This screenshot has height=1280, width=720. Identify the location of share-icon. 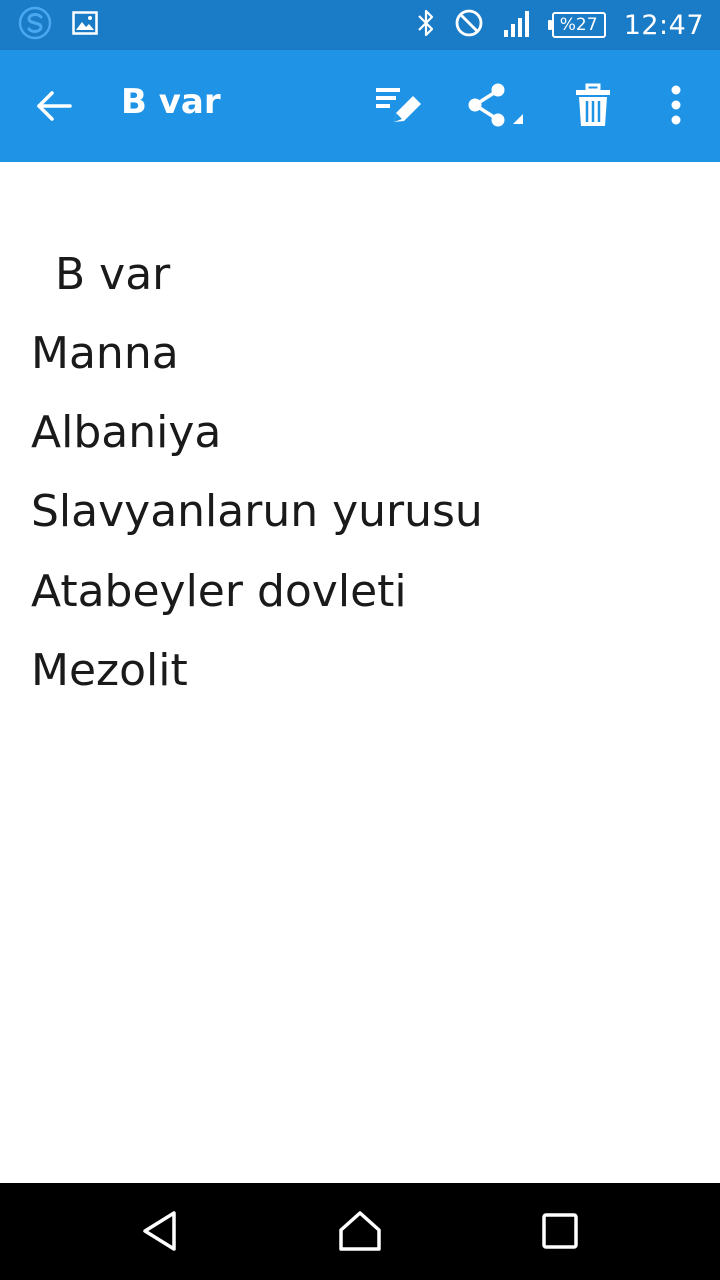
(494, 107).